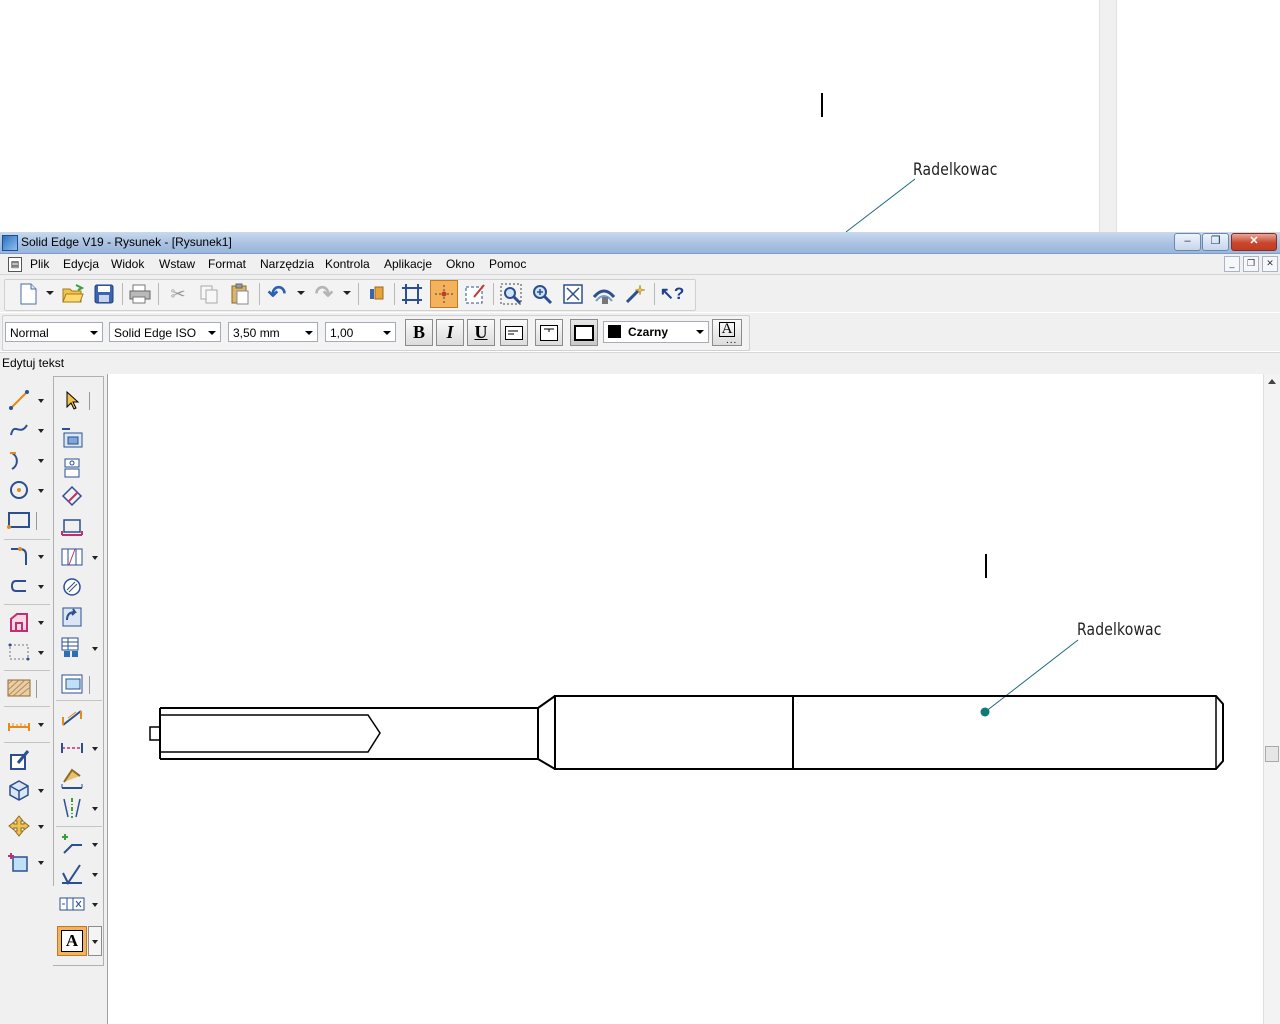  I want to click on fill-tool-icon, so click(19, 688).